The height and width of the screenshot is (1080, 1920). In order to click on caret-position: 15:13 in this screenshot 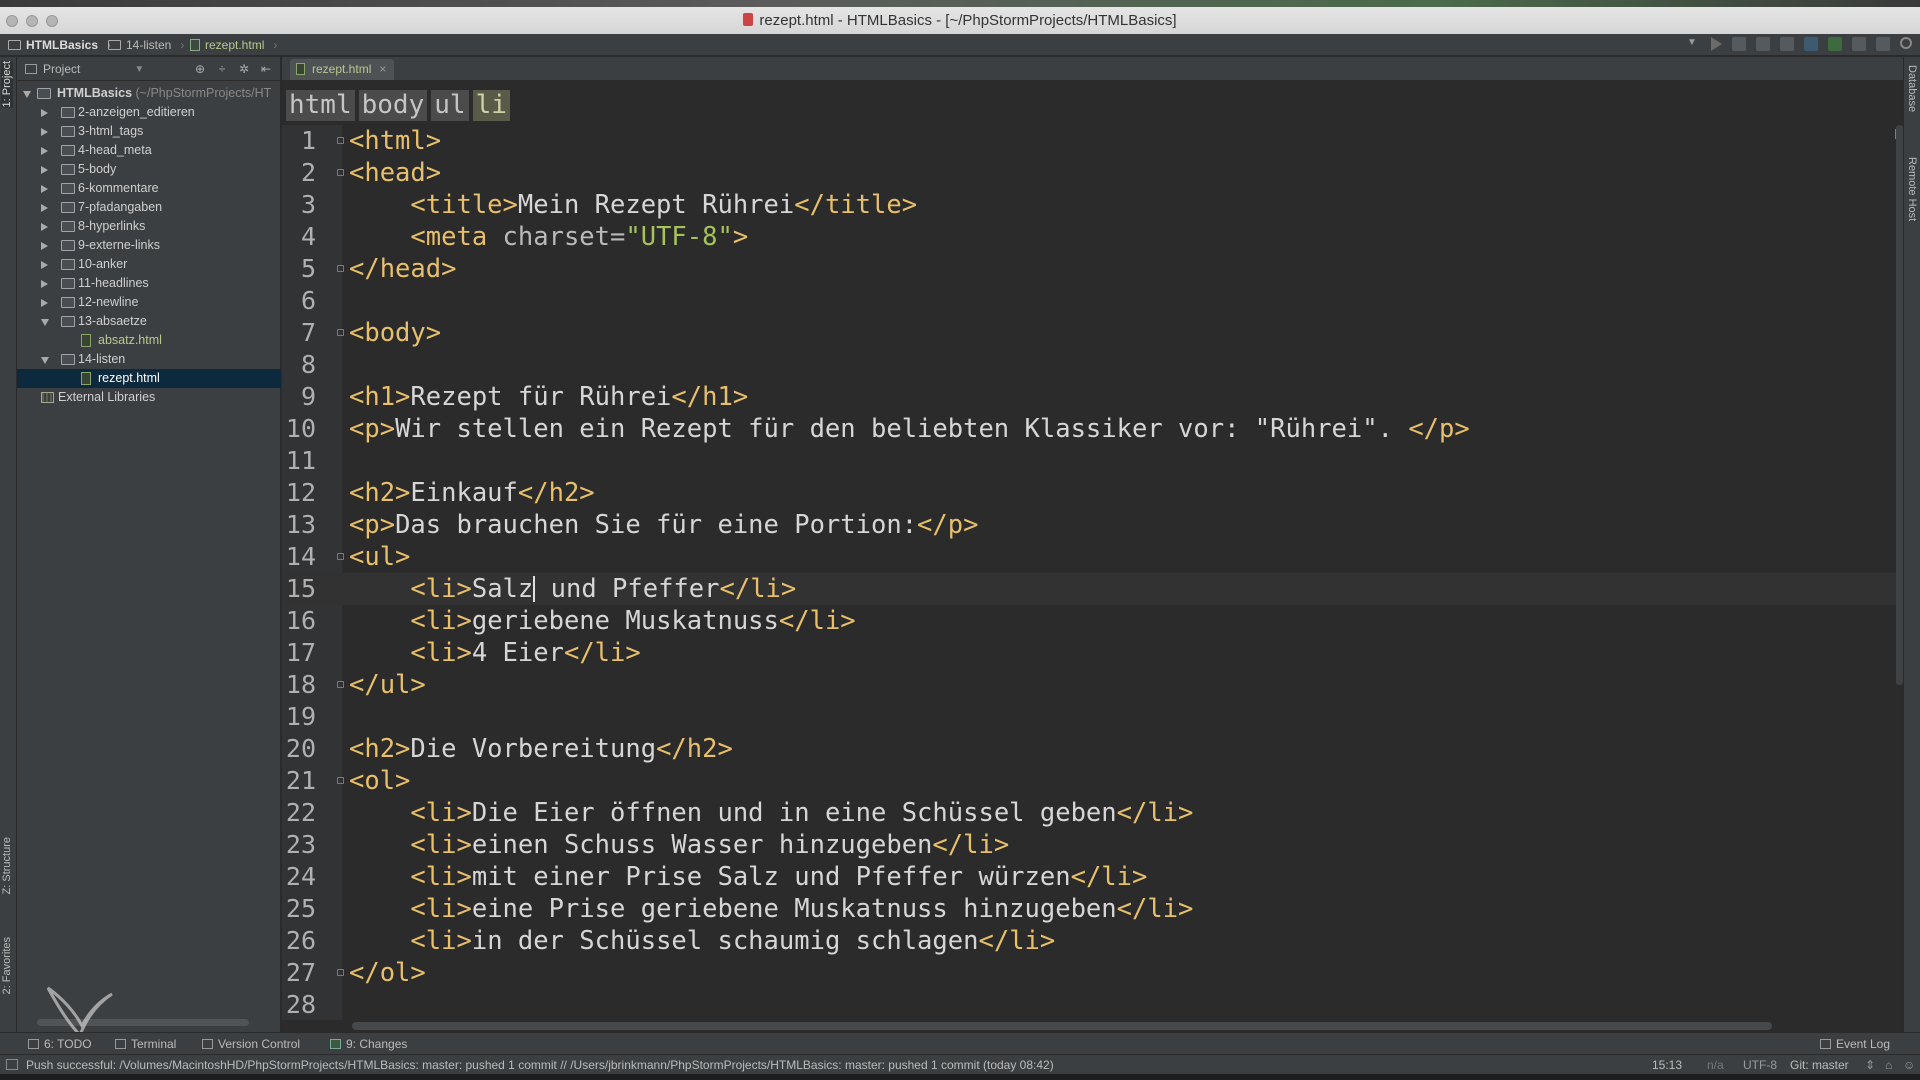, I will do `click(1667, 1065)`.